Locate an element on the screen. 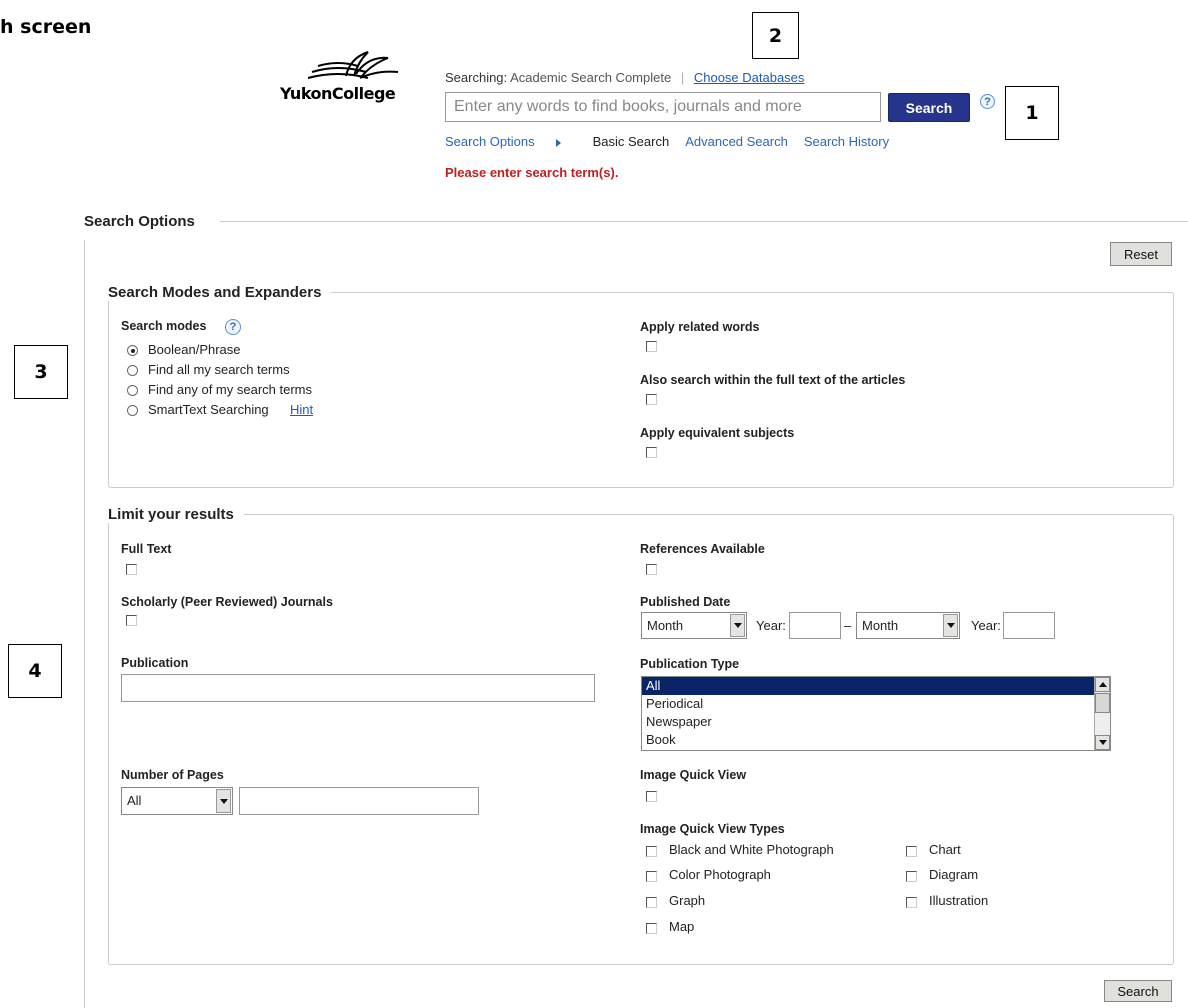 Image resolution: width=1188 pixels, height=1008 pixels. listbox-scrollbar is located at coordinates (1102, 713).